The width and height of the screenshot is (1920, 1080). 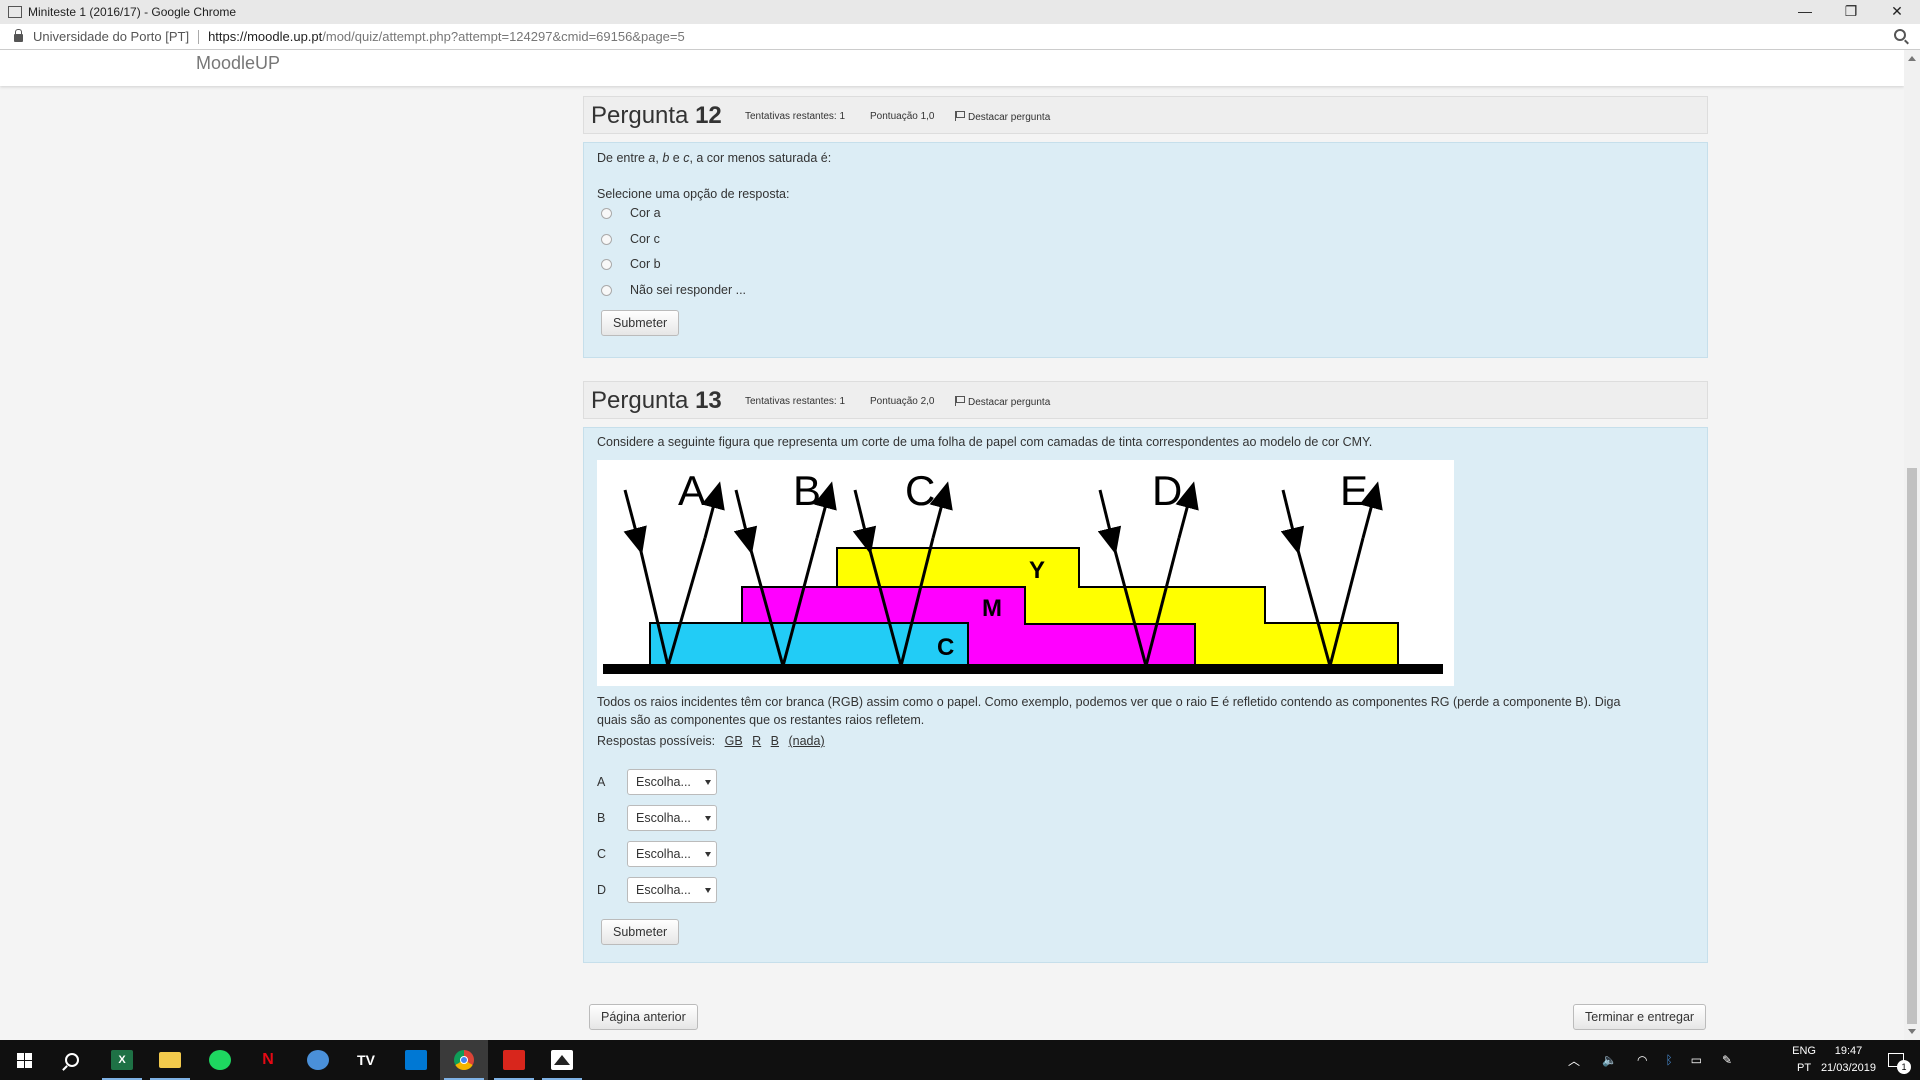 I want to click on ray-label-a: A, so click(x=692, y=490).